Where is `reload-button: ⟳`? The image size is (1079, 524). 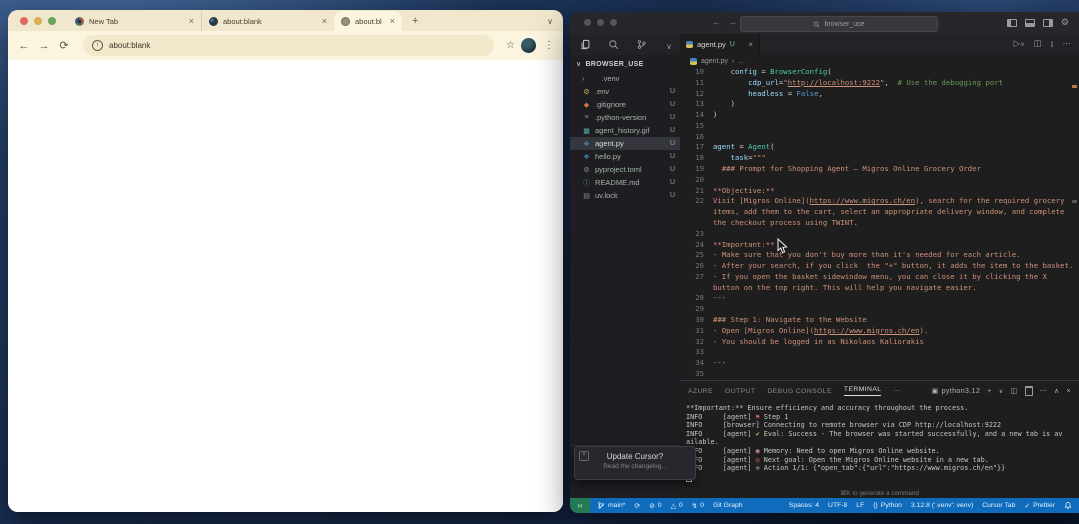
reload-button: ⟳ is located at coordinates (64, 45).